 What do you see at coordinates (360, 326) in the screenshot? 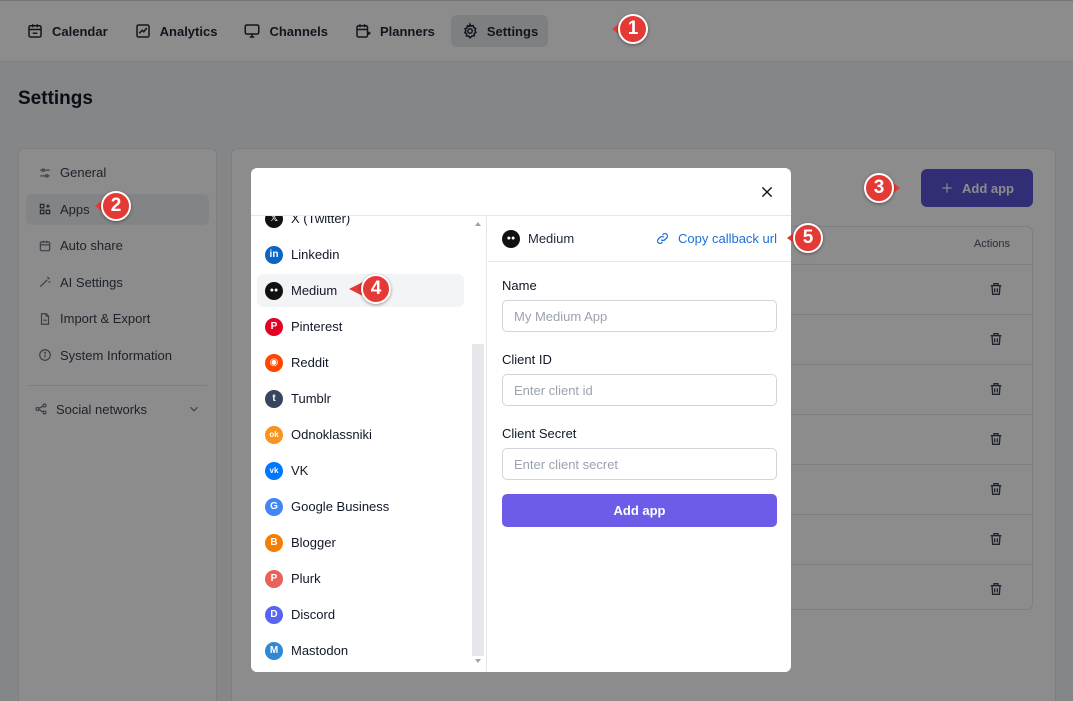
I see `network-item-pinterest: P Pinterest` at bounding box center [360, 326].